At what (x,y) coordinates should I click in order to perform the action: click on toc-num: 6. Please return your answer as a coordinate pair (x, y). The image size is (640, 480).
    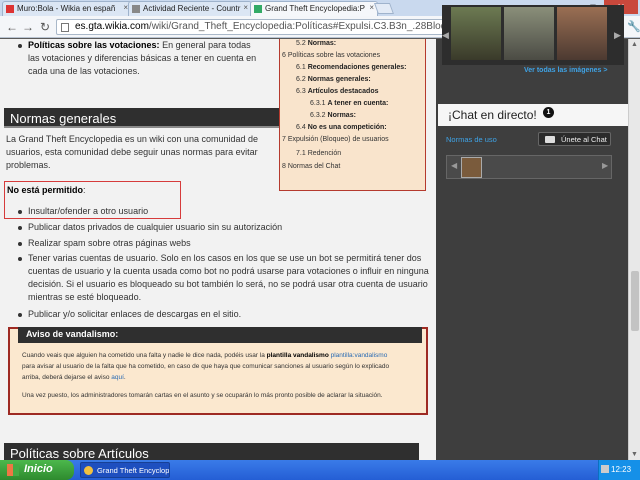
    Looking at the image, I should click on (284, 55).